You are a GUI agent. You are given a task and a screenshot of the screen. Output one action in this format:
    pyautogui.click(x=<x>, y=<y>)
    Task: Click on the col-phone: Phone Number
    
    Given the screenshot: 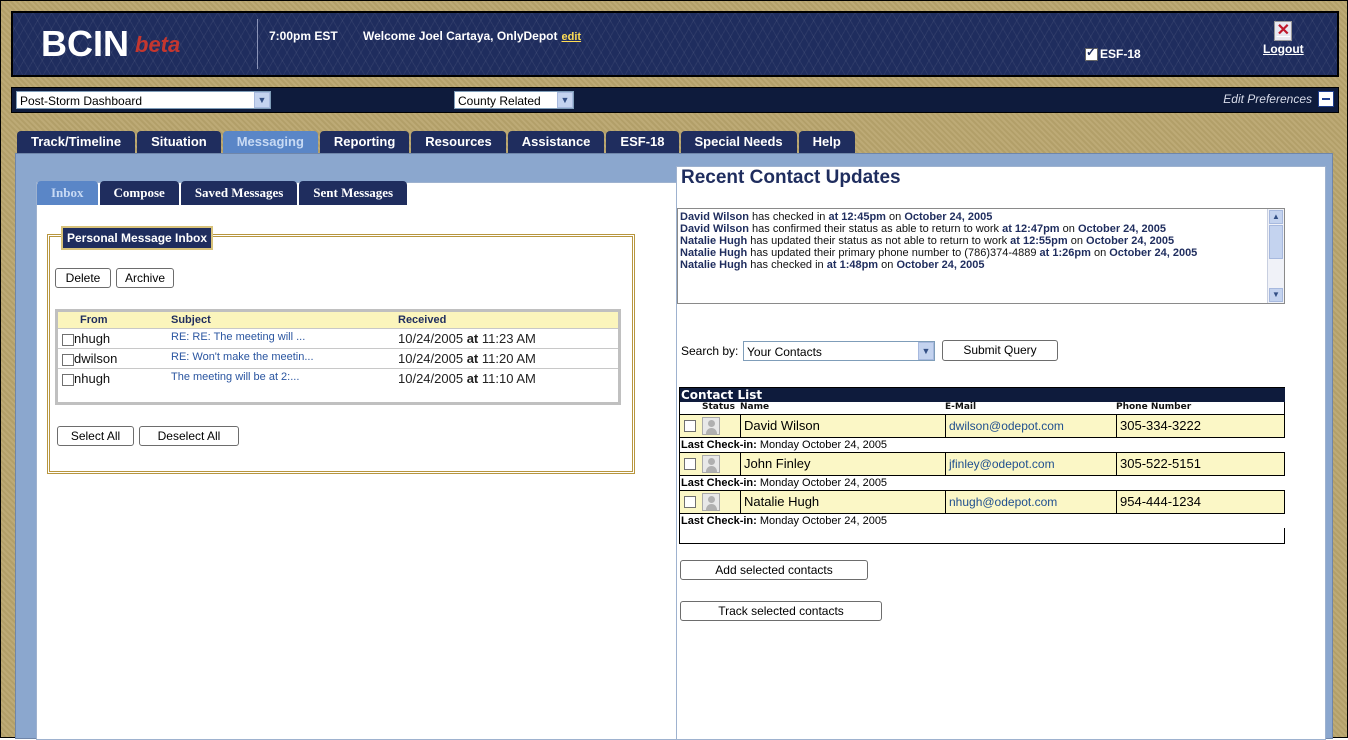 What is the action you would take?
    pyautogui.click(x=1154, y=407)
    